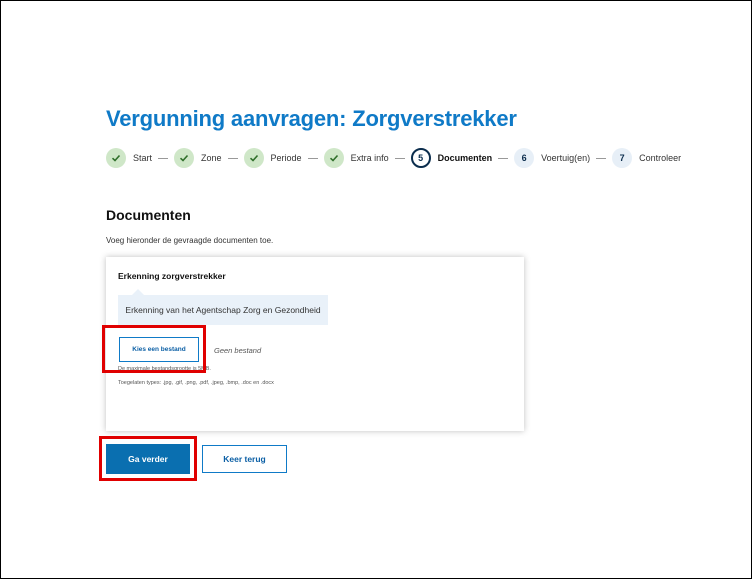 This screenshot has width=752, height=579. Describe the element at coordinates (154, 349) in the screenshot. I see `highlight-box-file-button` at that location.